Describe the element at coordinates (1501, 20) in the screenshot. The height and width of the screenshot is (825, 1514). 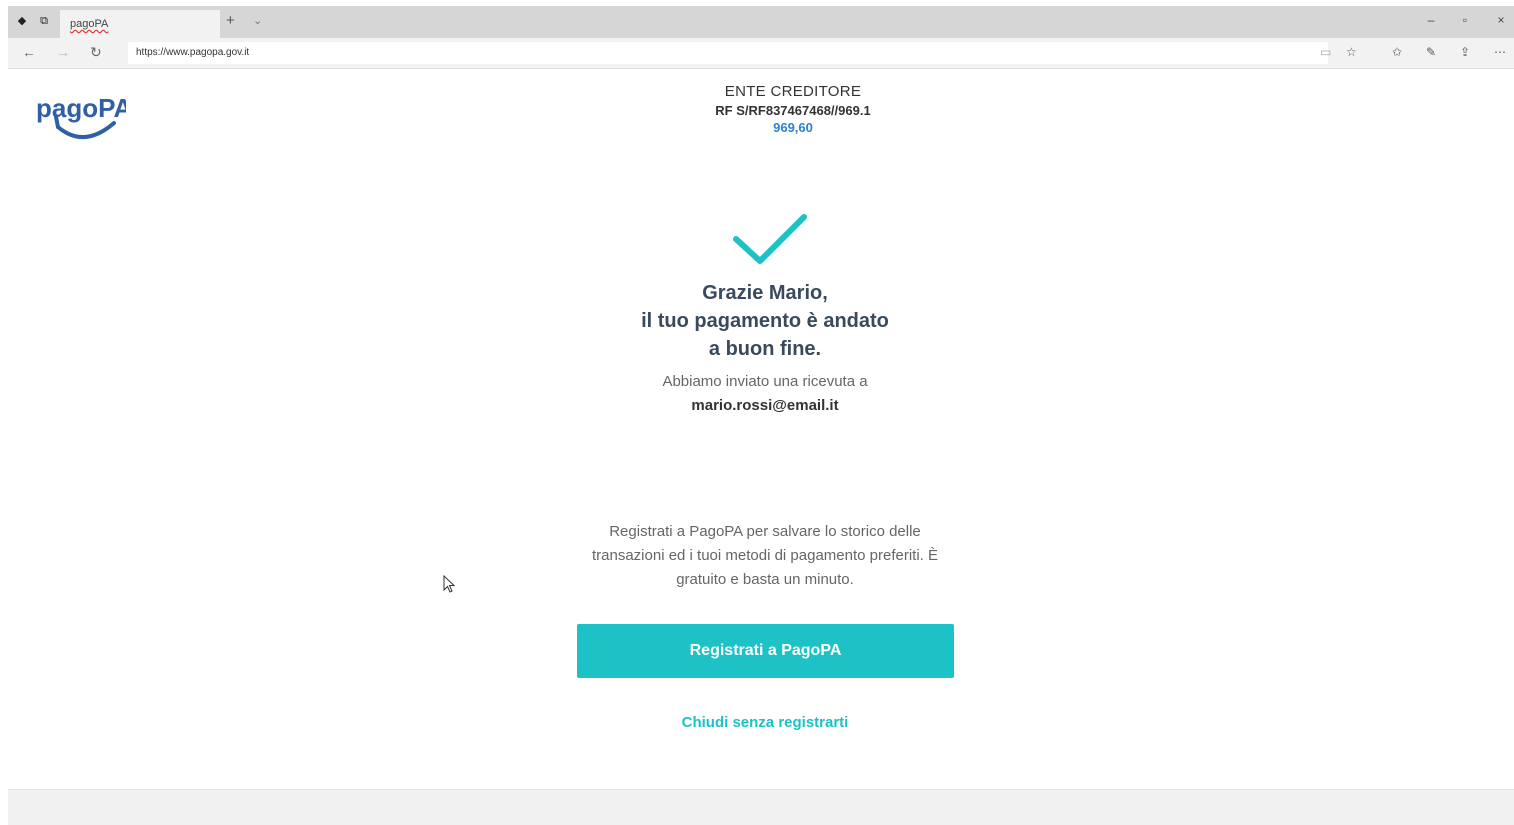
I see `close-window-button: ×` at that location.